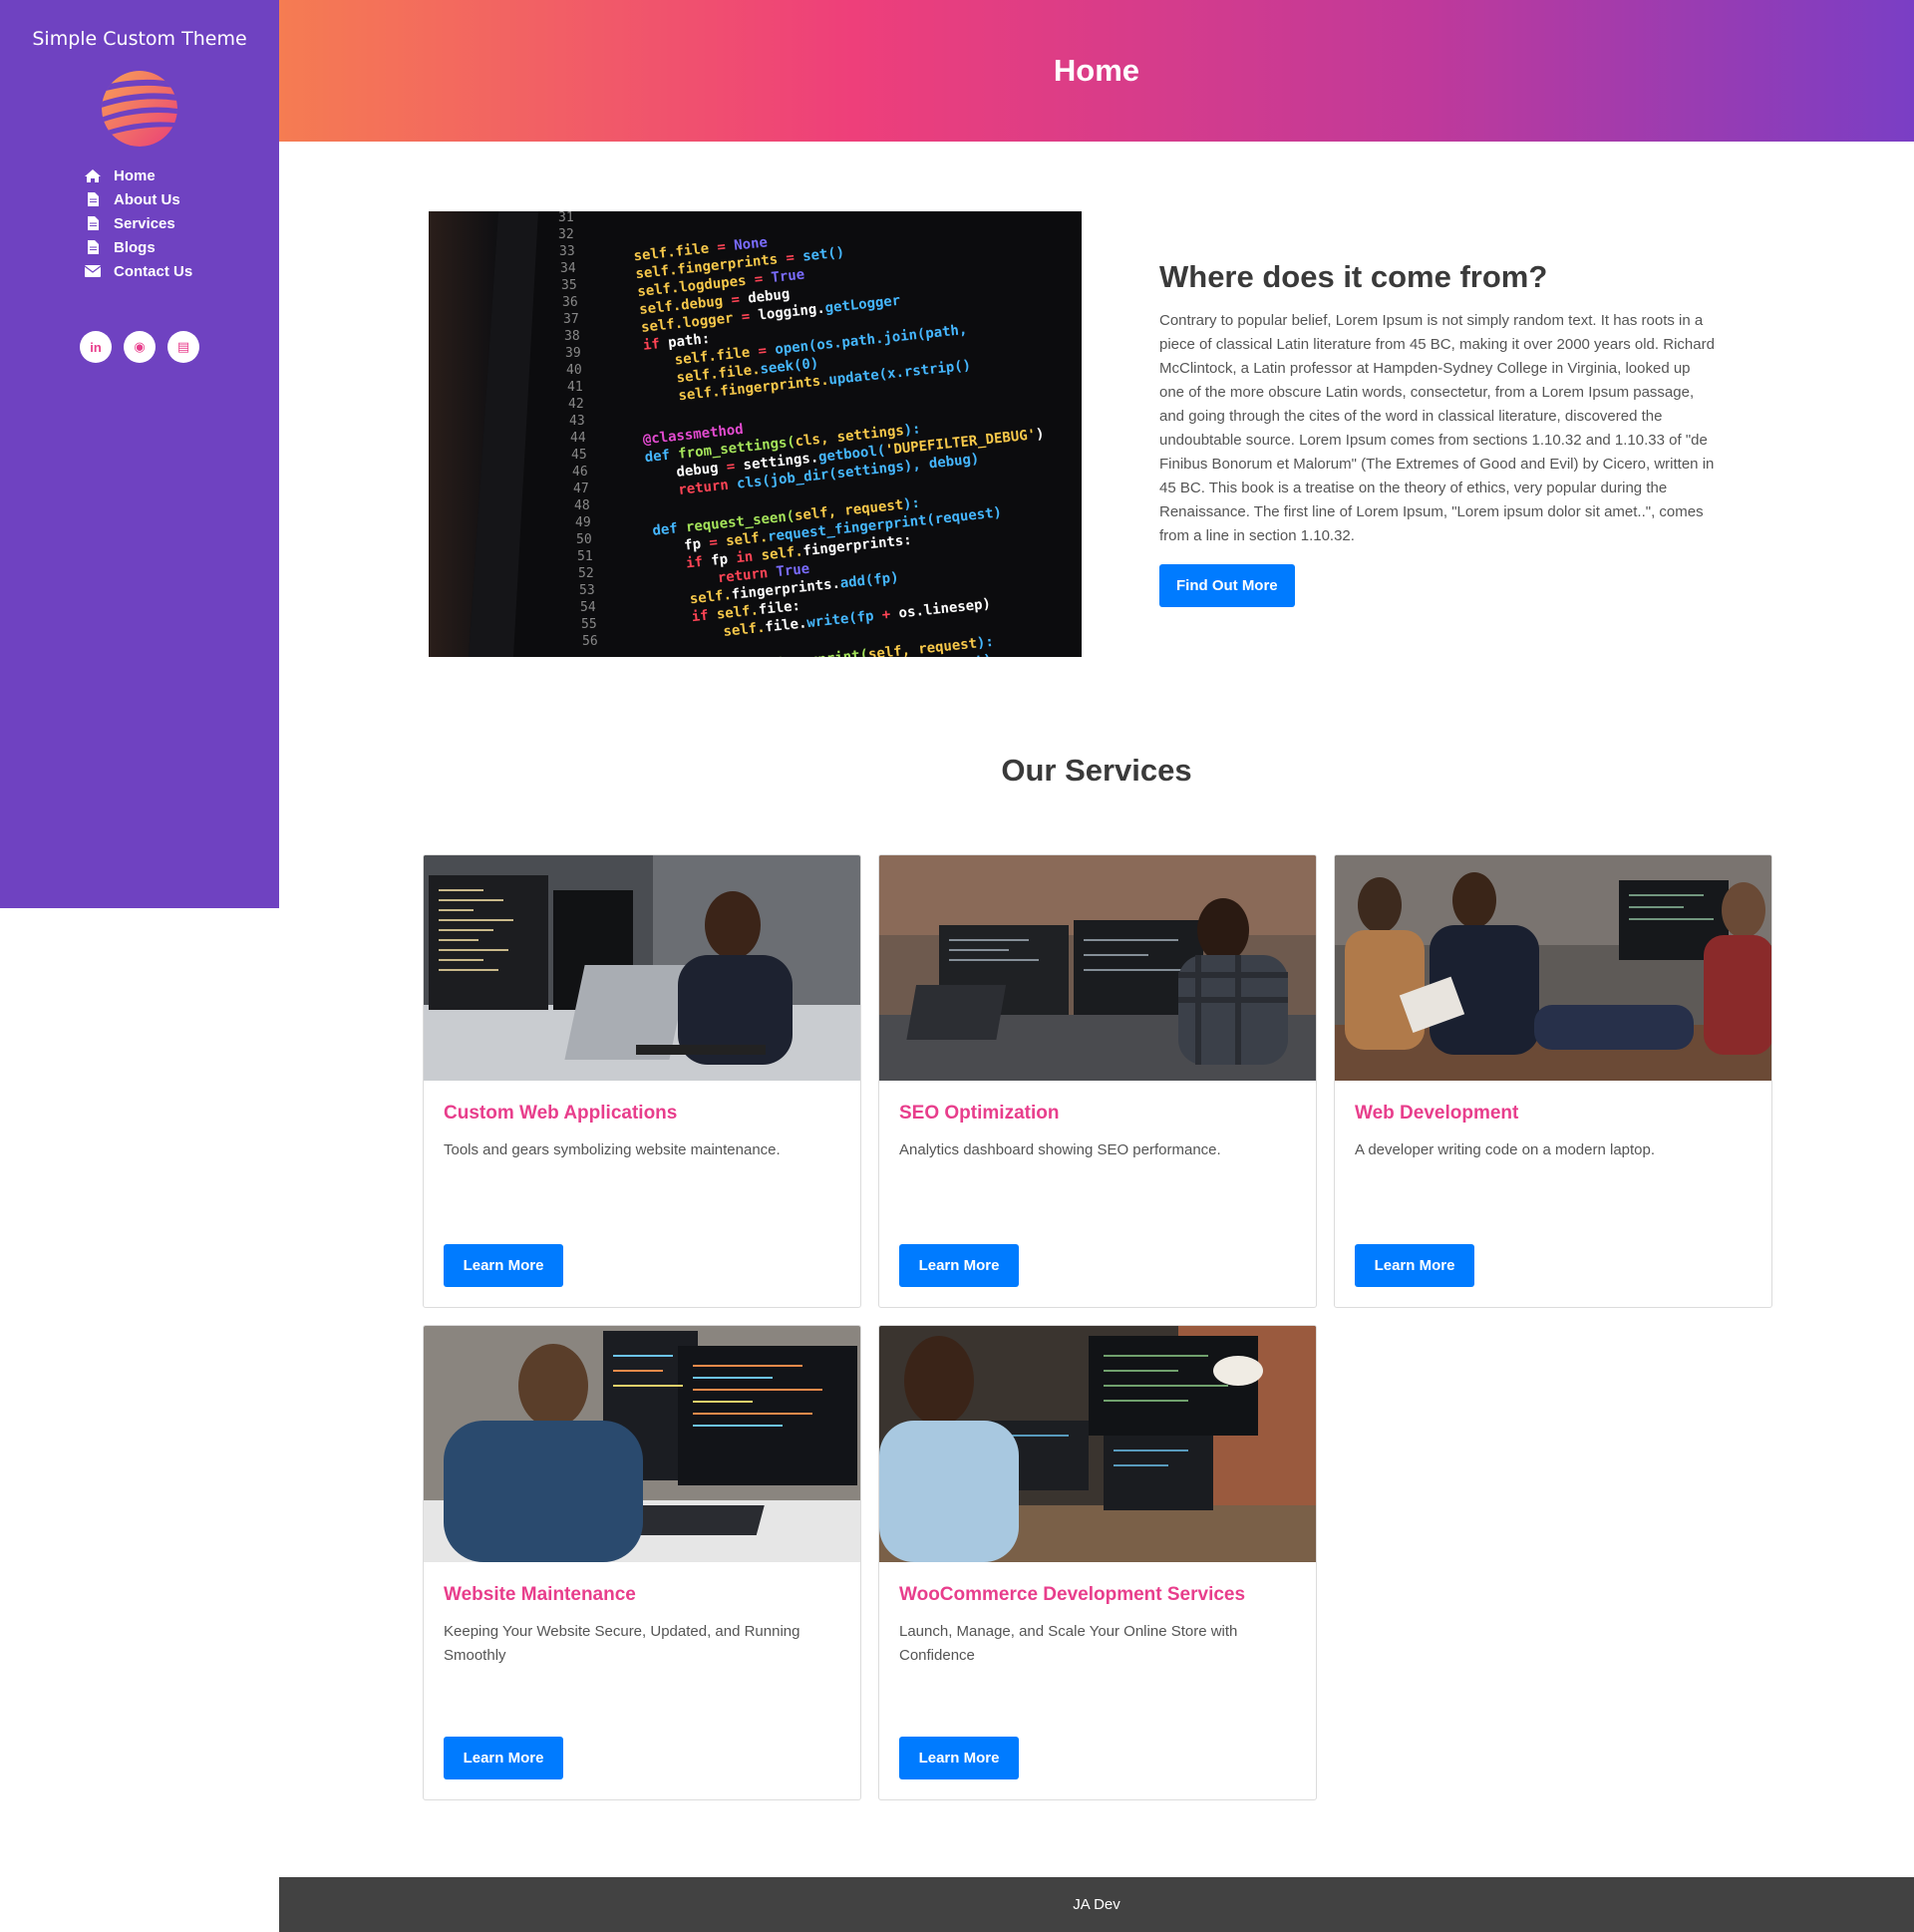  What do you see at coordinates (181, 199) in the screenshot?
I see `nav-item-about-us: About Us` at bounding box center [181, 199].